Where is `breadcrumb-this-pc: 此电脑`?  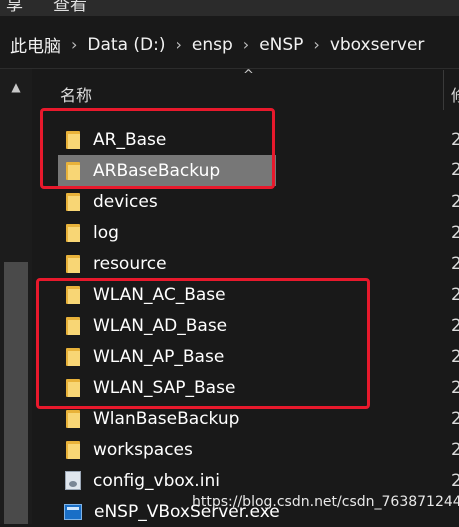 breadcrumb-this-pc: 此电脑 is located at coordinates (35, 44).